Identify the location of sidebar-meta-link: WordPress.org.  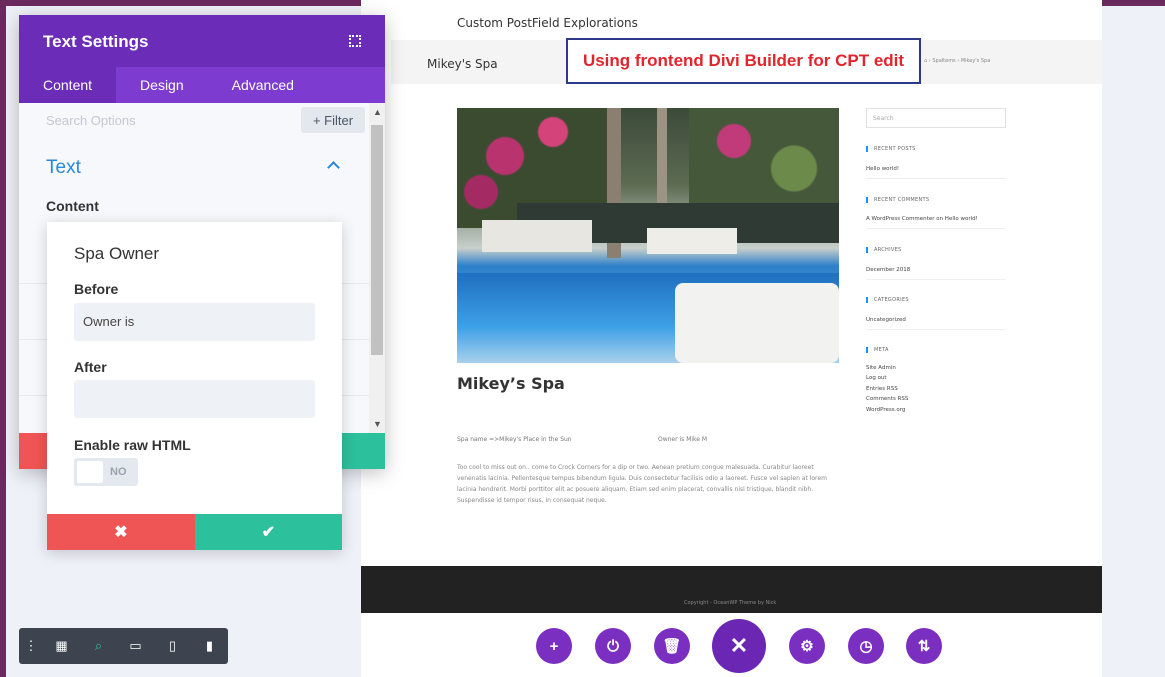
(885, 410).